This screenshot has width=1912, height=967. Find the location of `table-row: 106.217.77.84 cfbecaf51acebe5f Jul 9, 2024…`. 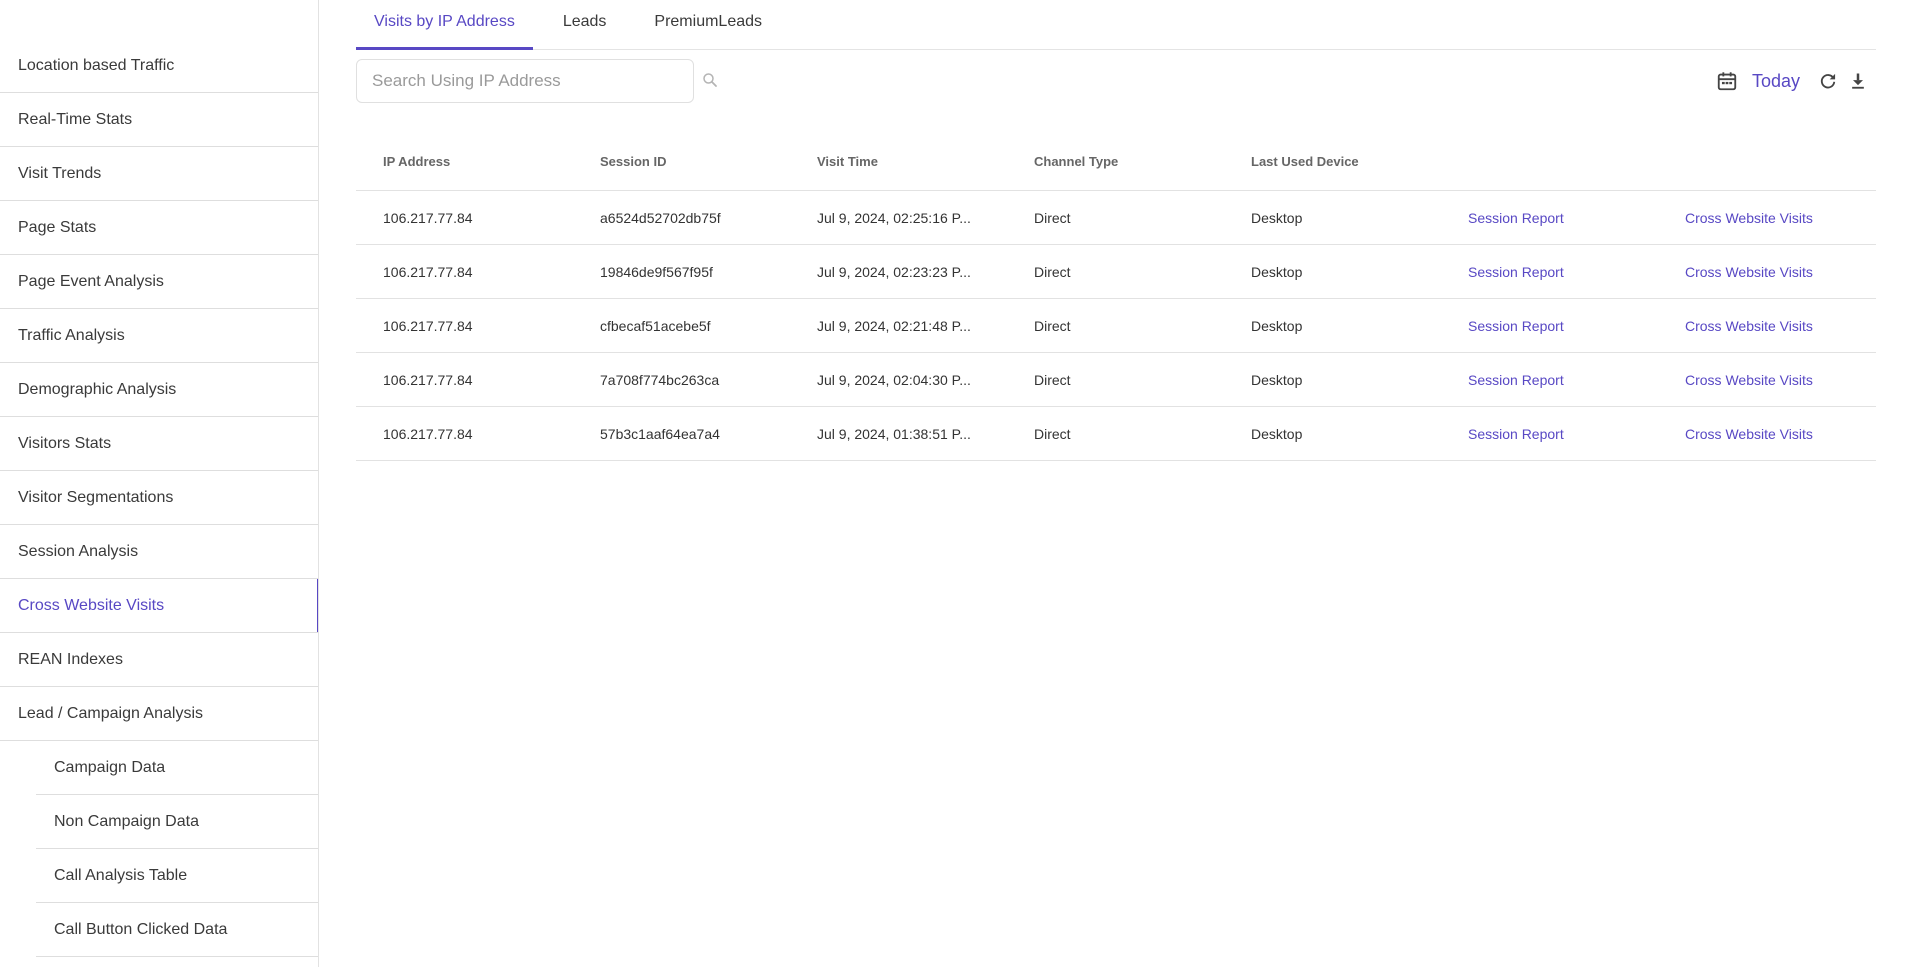

table-row: 106.217.77.84 cfbecaf51acebe5f Jul 9, 2024… is located at coordinates (1116, 325).